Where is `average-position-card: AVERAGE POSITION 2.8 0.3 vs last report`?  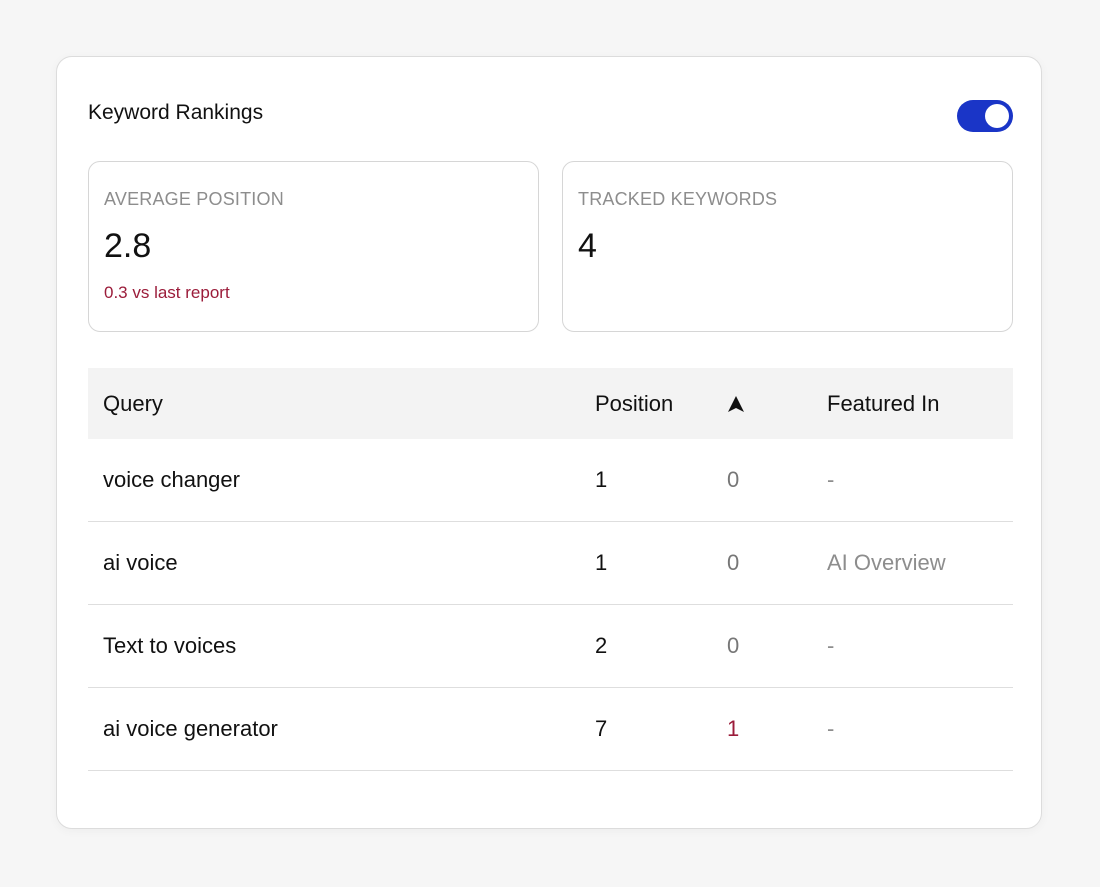 average-position-card: AVERAGE POSITION 2.8 0.3 vs last report is located at coordinates (313, 246).